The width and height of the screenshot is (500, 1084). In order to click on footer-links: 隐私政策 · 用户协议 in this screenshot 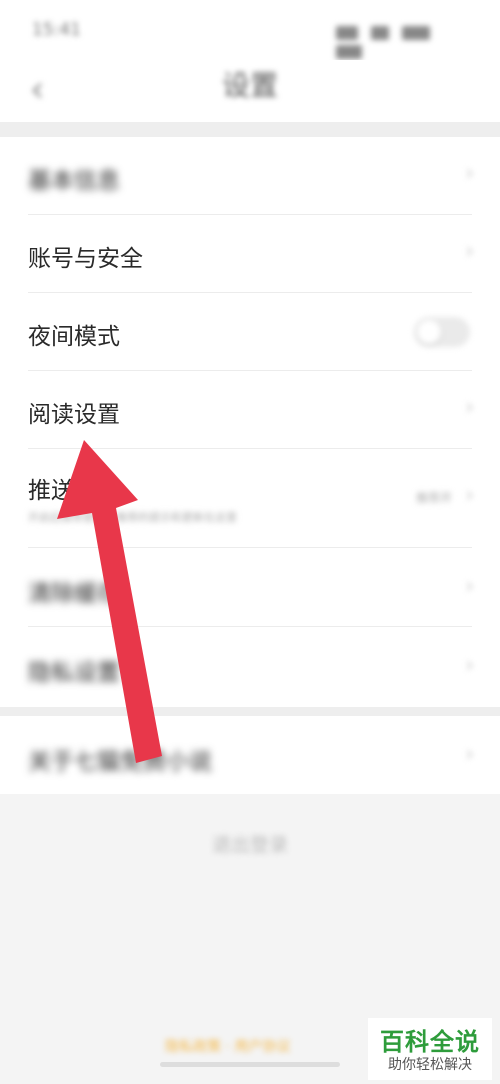, I will do `click(227, 1046)`.